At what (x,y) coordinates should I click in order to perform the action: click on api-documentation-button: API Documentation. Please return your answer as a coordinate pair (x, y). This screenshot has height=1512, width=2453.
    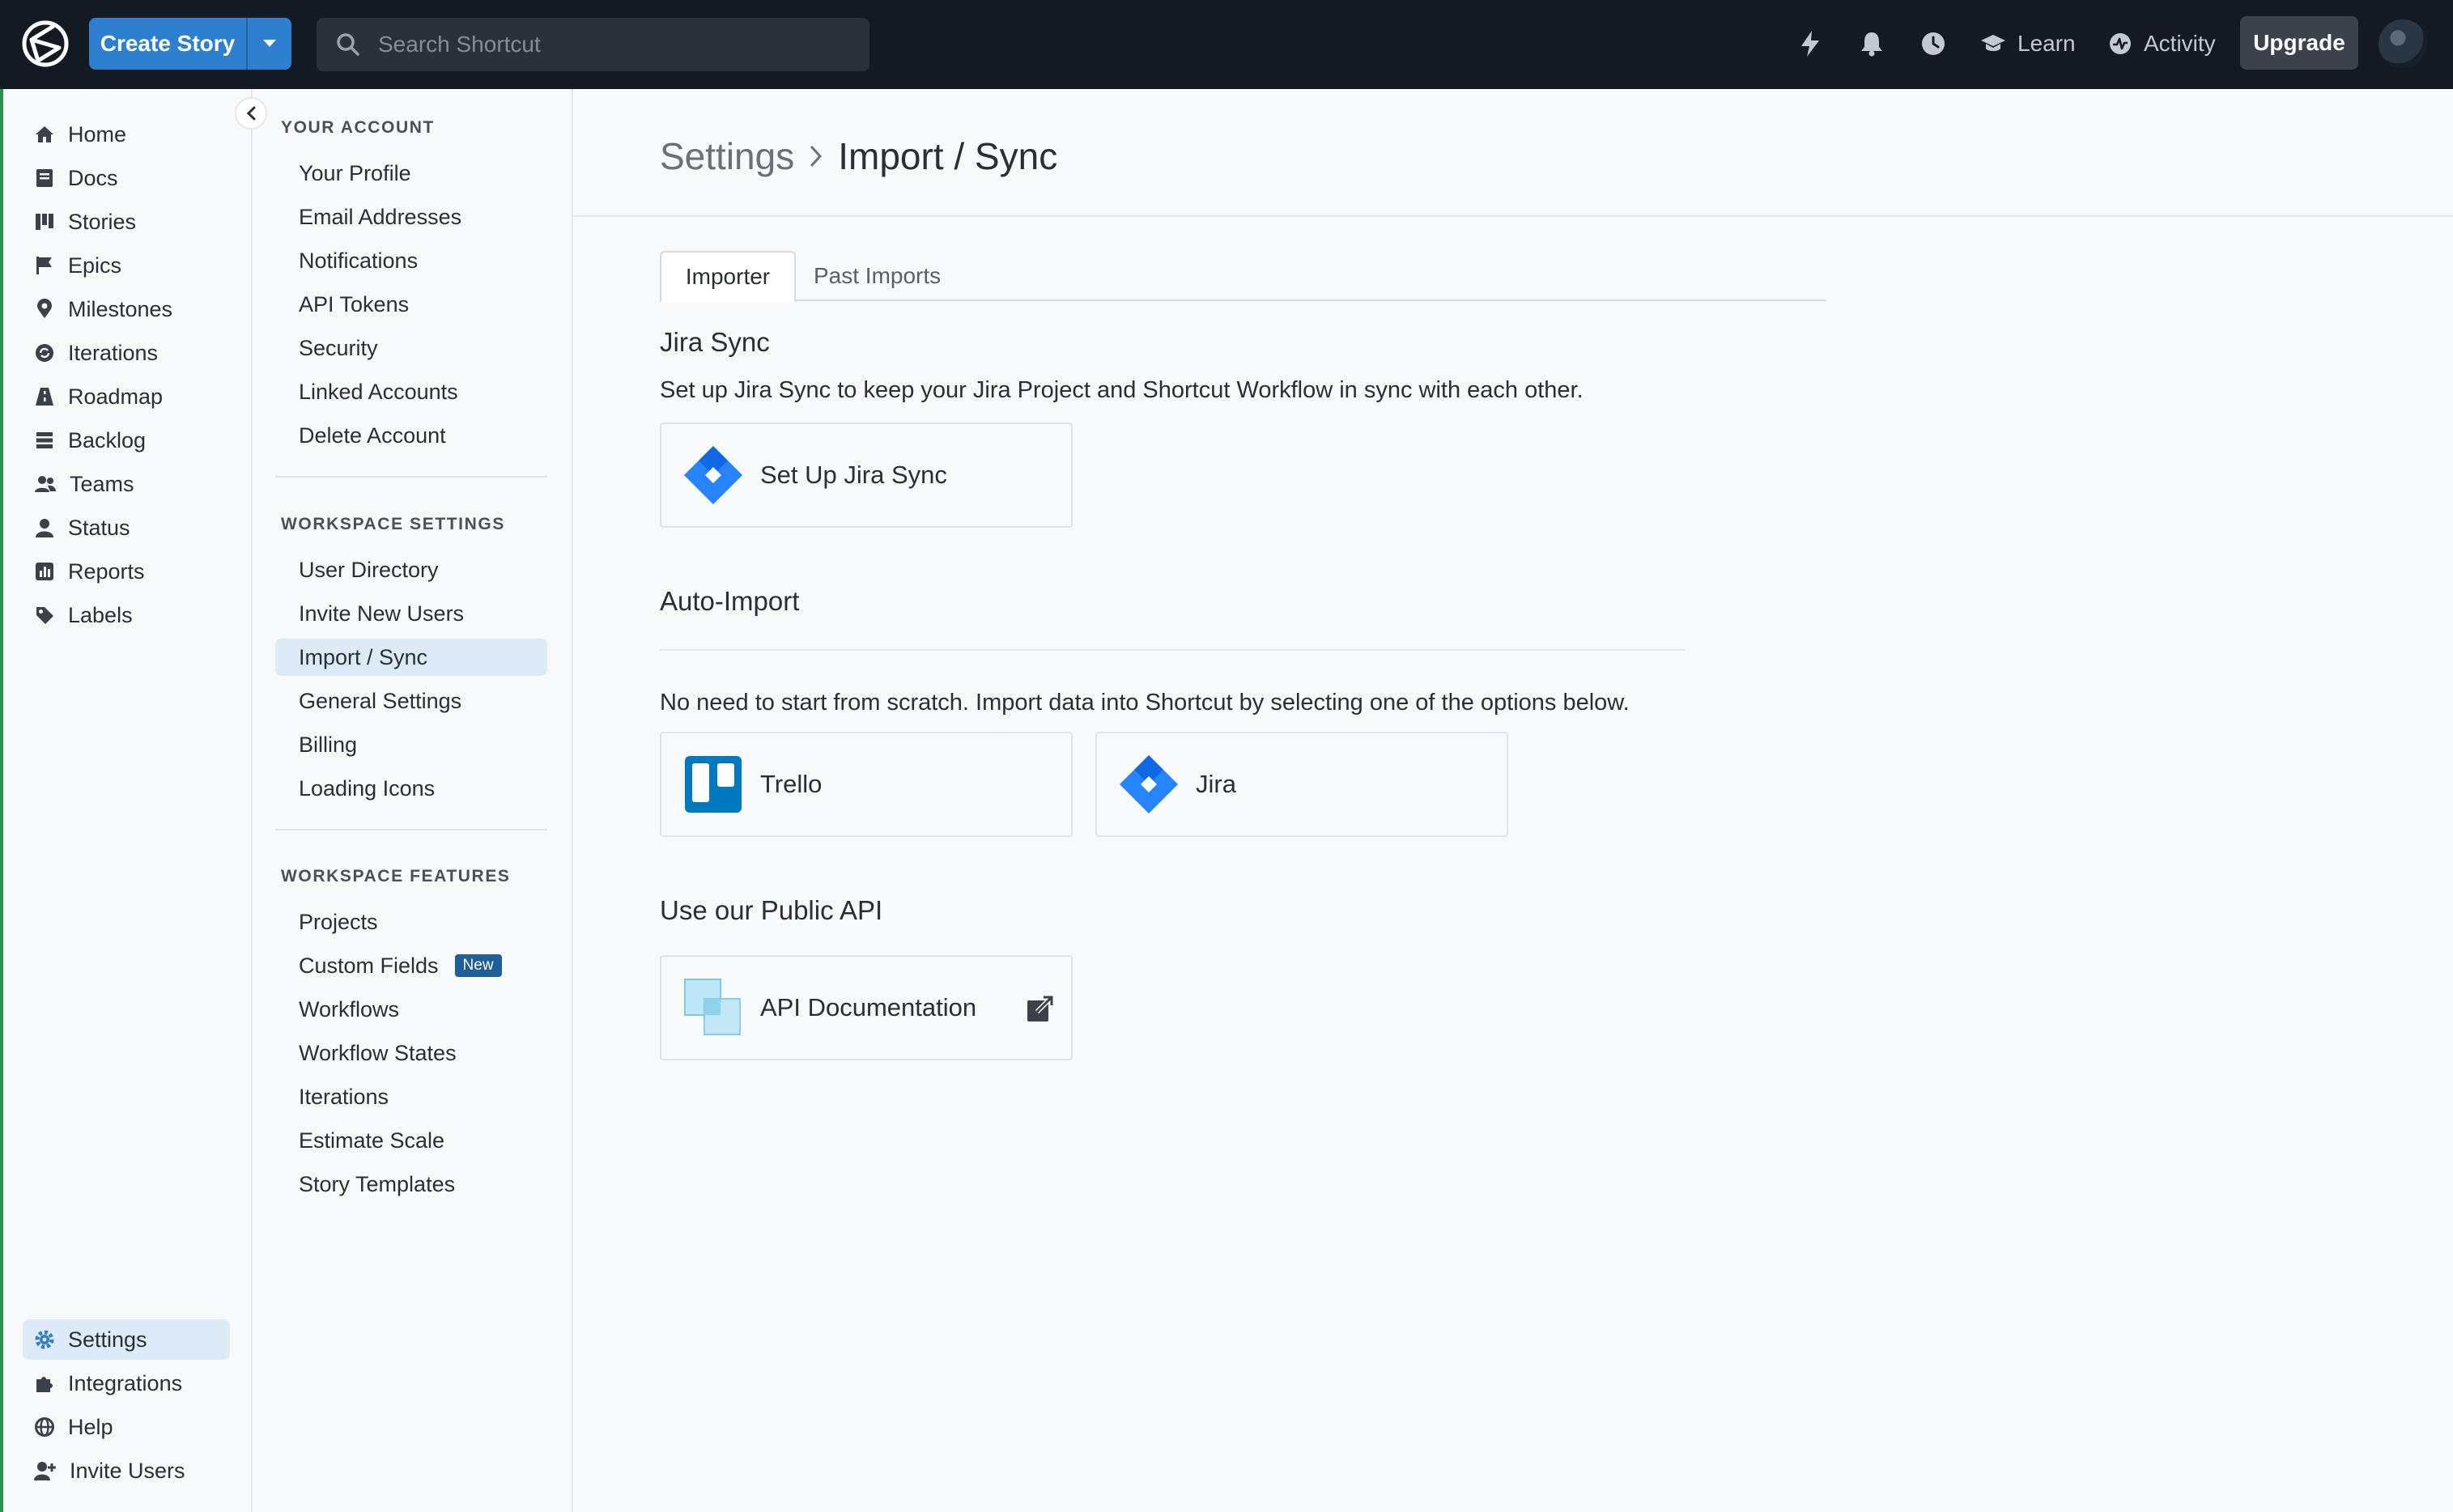
    Looking at the image, I should click on (867, 1007).